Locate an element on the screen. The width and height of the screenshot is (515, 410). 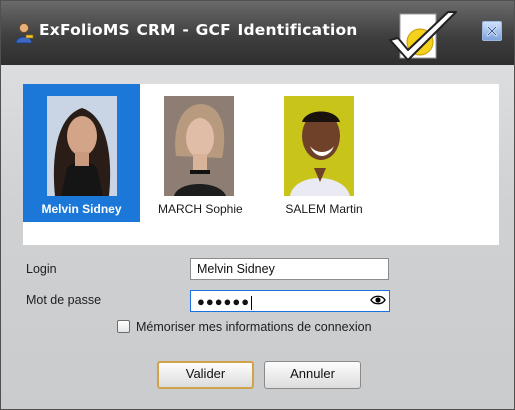
user-name: MARCH Sophie is located at coordinates (200, 209).